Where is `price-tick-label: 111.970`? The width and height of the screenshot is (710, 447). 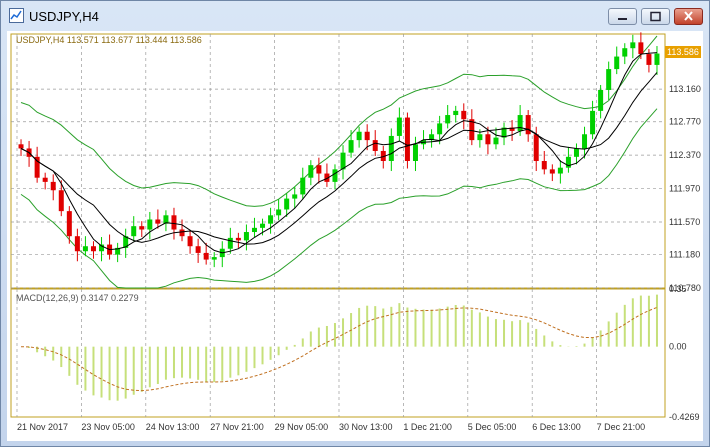 price-tick-label: 111.970 is located at coordinates (684, 189).